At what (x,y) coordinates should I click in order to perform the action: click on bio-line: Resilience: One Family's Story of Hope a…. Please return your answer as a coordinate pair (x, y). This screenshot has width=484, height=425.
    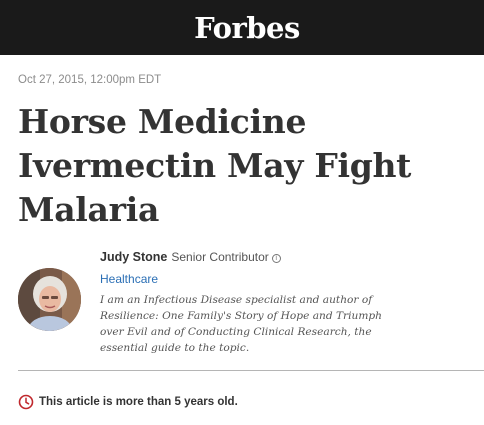
    Looking at the image, I should click on (241, 316).